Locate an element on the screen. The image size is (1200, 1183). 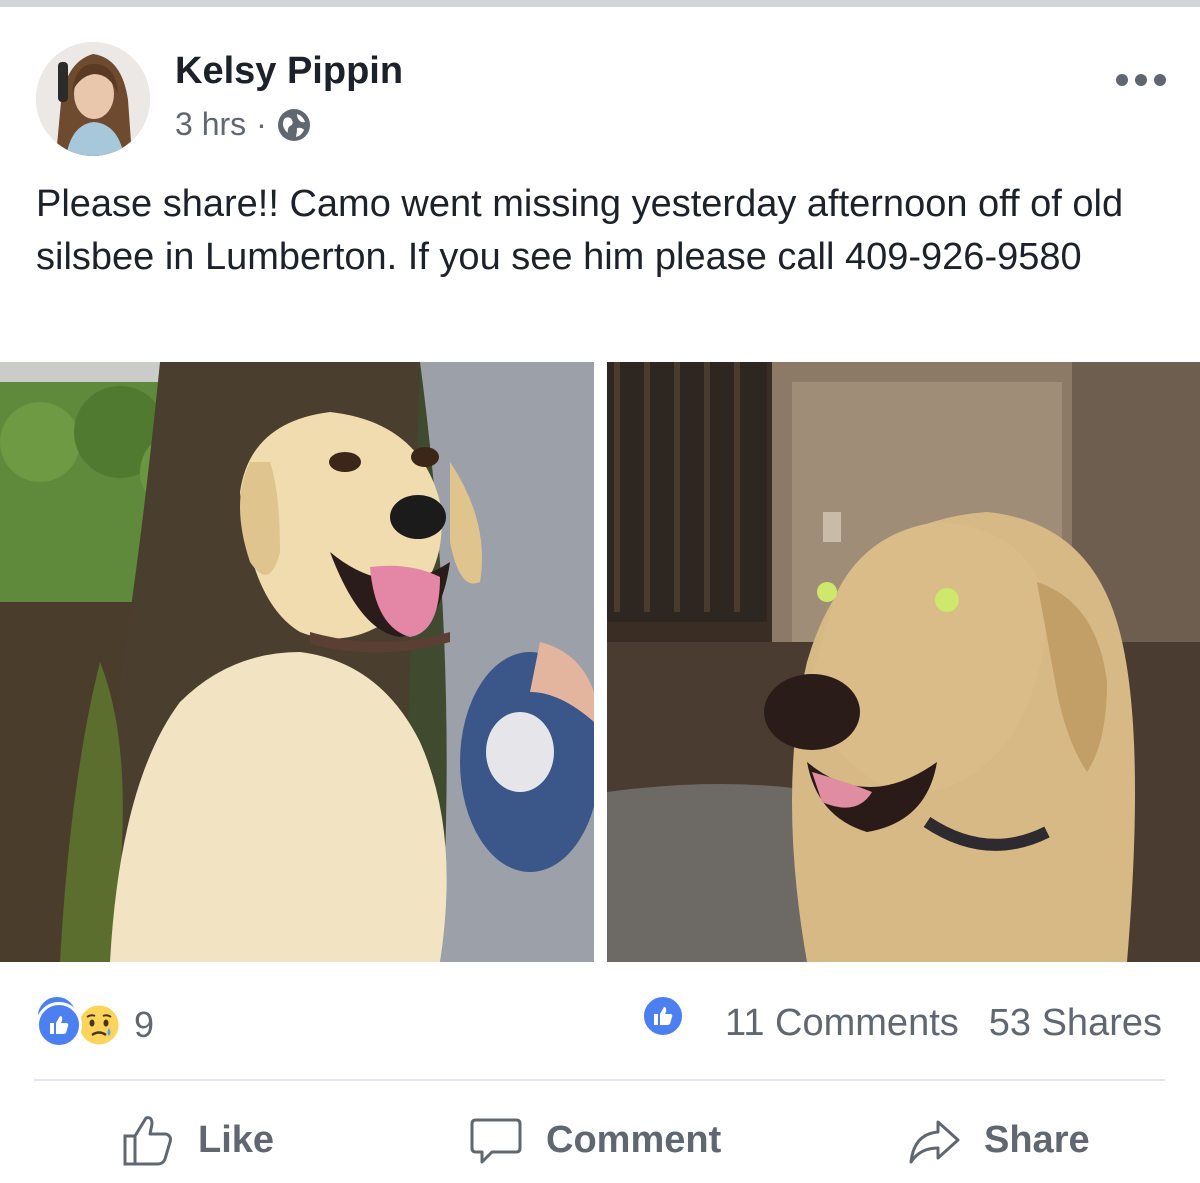
shares-count: 53 Shares is located at coordinates (1075, 1023).